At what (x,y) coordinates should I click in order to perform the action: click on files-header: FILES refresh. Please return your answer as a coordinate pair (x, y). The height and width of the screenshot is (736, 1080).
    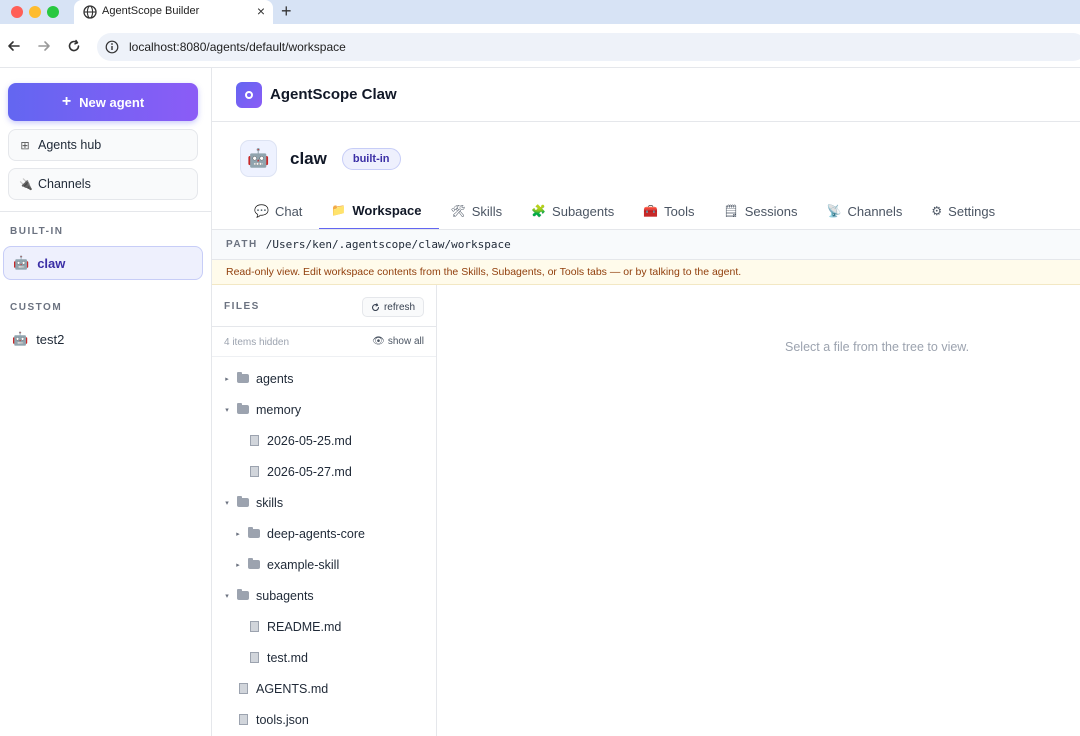
    Looking at the image, I should click on (324, 306).